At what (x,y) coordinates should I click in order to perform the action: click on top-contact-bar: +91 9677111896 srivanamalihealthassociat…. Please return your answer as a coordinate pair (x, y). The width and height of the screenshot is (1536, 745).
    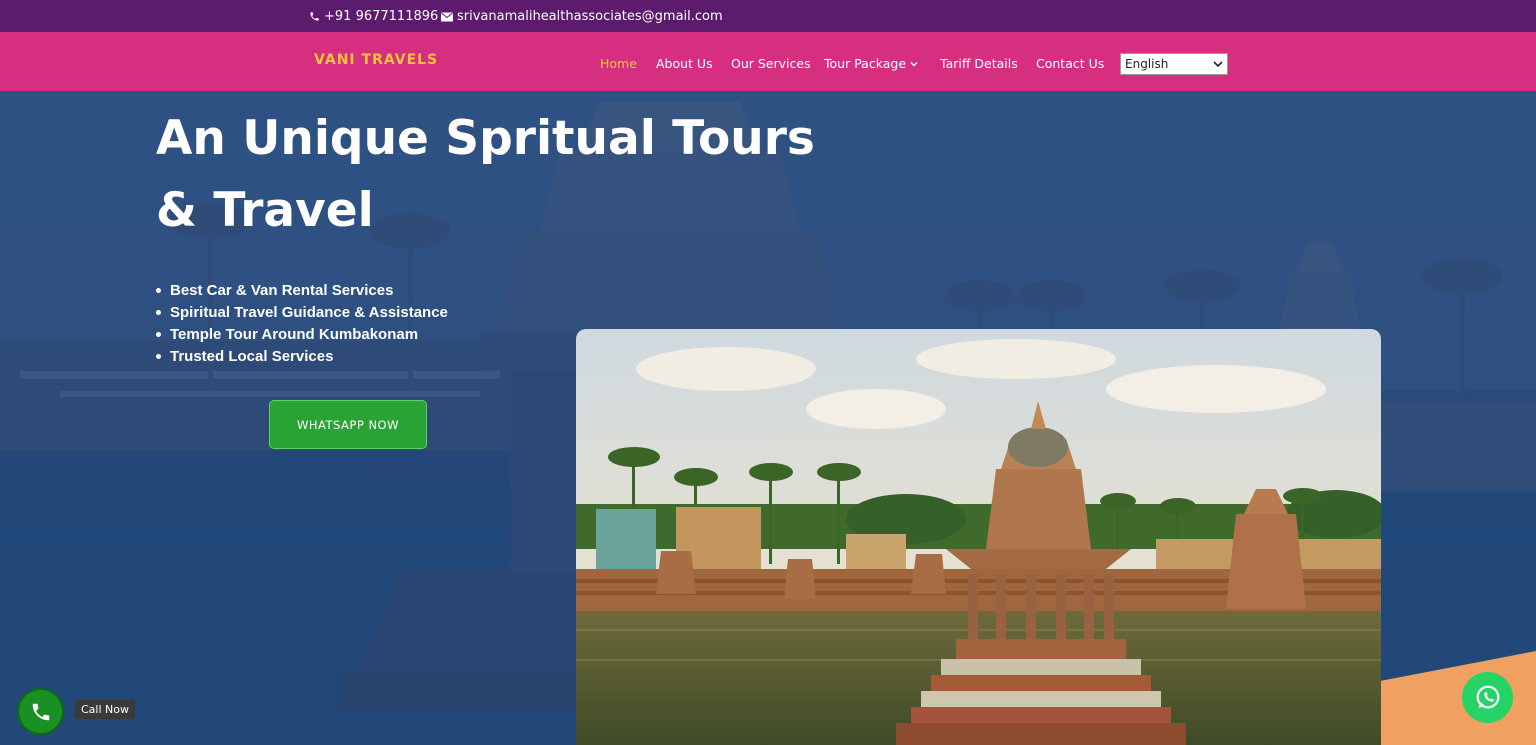
    Looking at the image, I should click on (768, 16).